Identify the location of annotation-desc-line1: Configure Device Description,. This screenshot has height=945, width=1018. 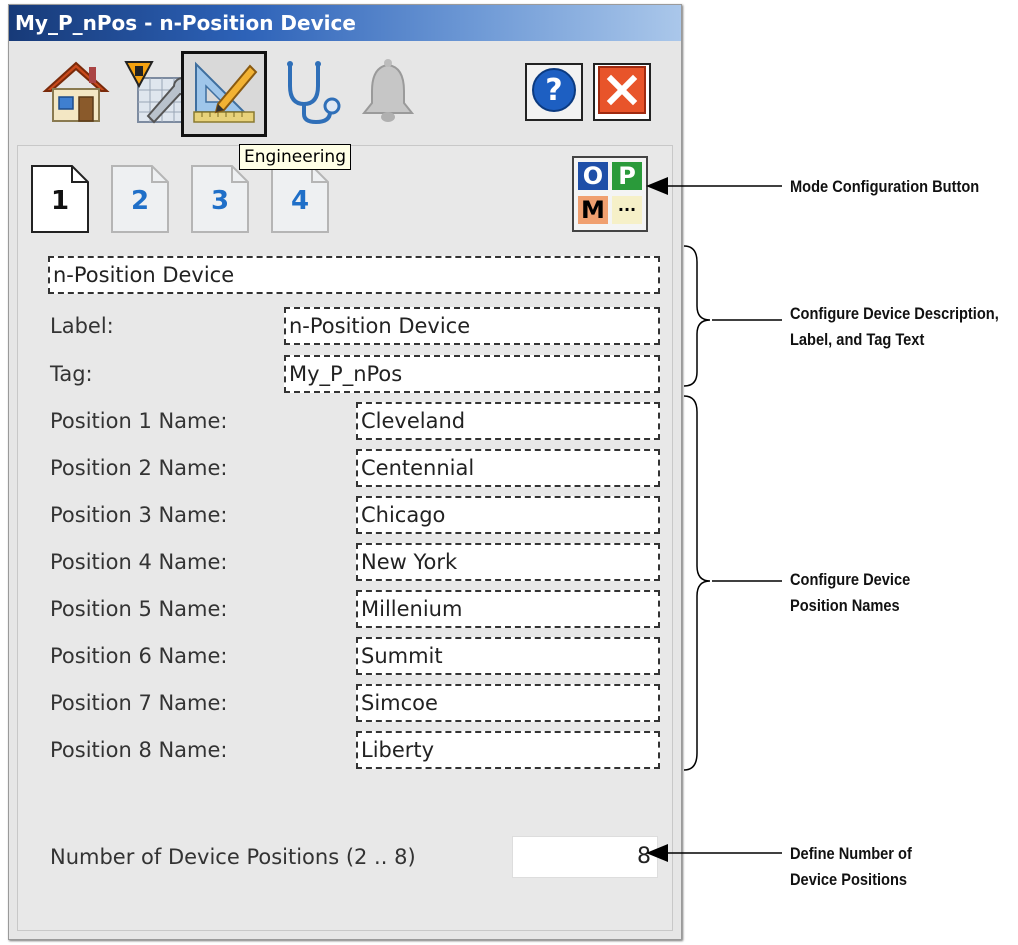
(894, 313).